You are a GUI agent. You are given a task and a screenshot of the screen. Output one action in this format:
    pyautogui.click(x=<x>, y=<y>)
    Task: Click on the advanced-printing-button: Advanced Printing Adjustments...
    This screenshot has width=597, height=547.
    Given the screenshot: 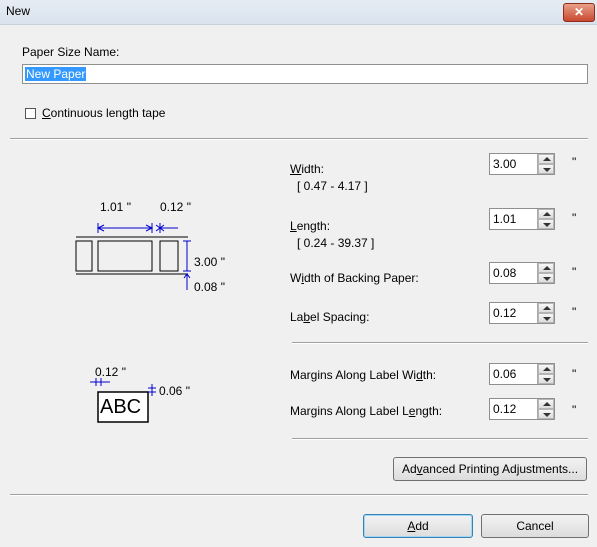 What is the action you would take?
    pyautogui.click(x=490, y=469)
    